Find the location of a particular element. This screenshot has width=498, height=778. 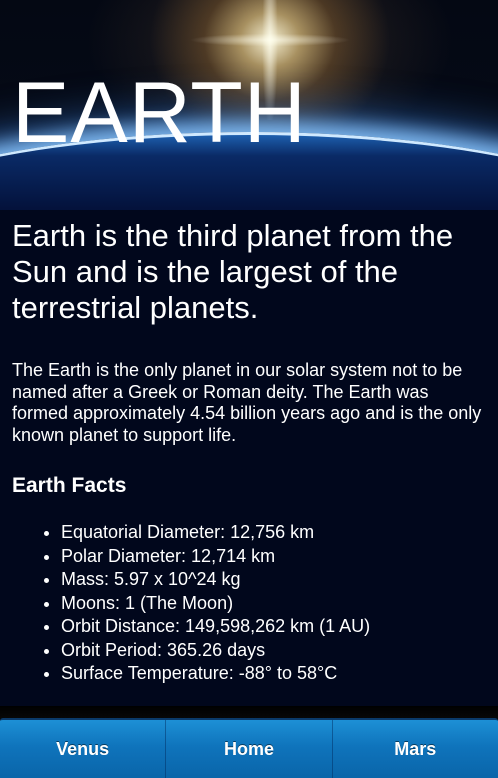

nav-home-button: Home is located at coordinates (249, 749).